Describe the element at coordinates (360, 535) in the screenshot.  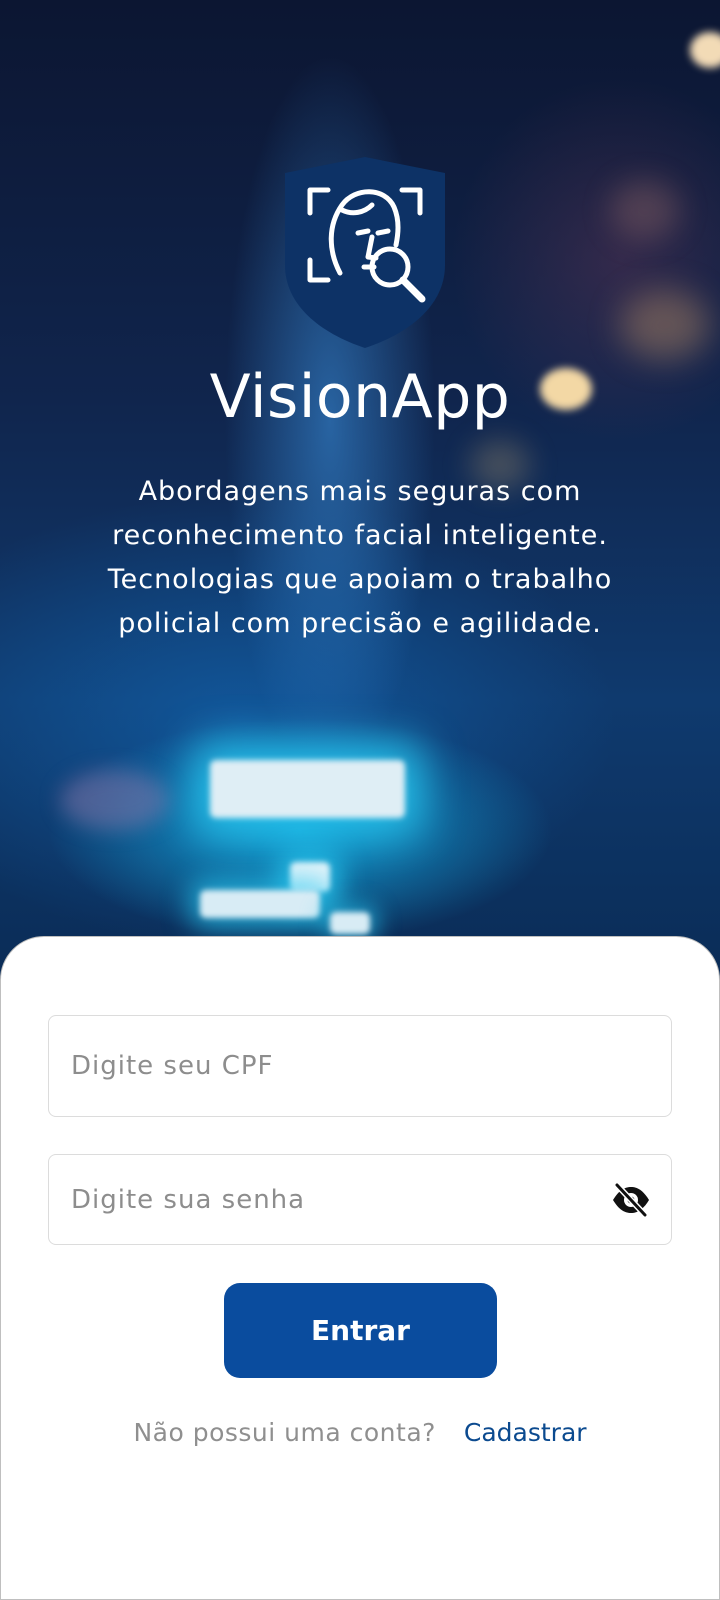
I see `tagline-line: reconhecimento facial inteligente.` at that location.